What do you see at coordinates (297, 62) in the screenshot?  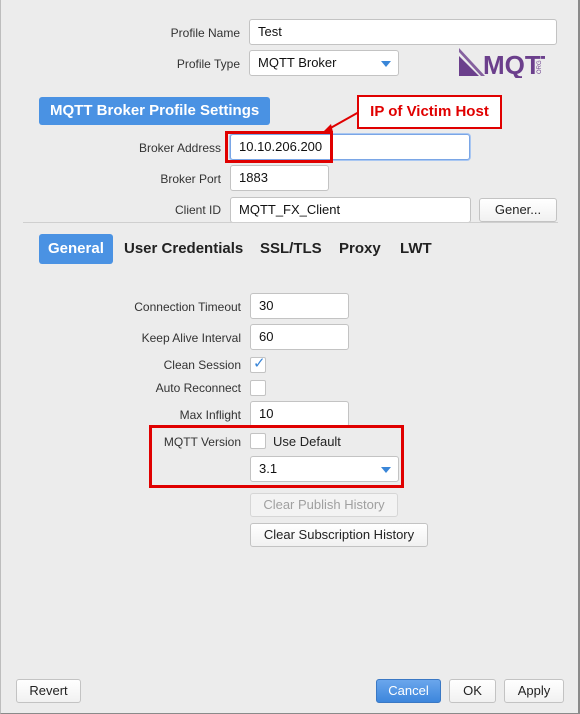 I see `profile-type-value: MQTT Broker` at bounding box center [297, 62].